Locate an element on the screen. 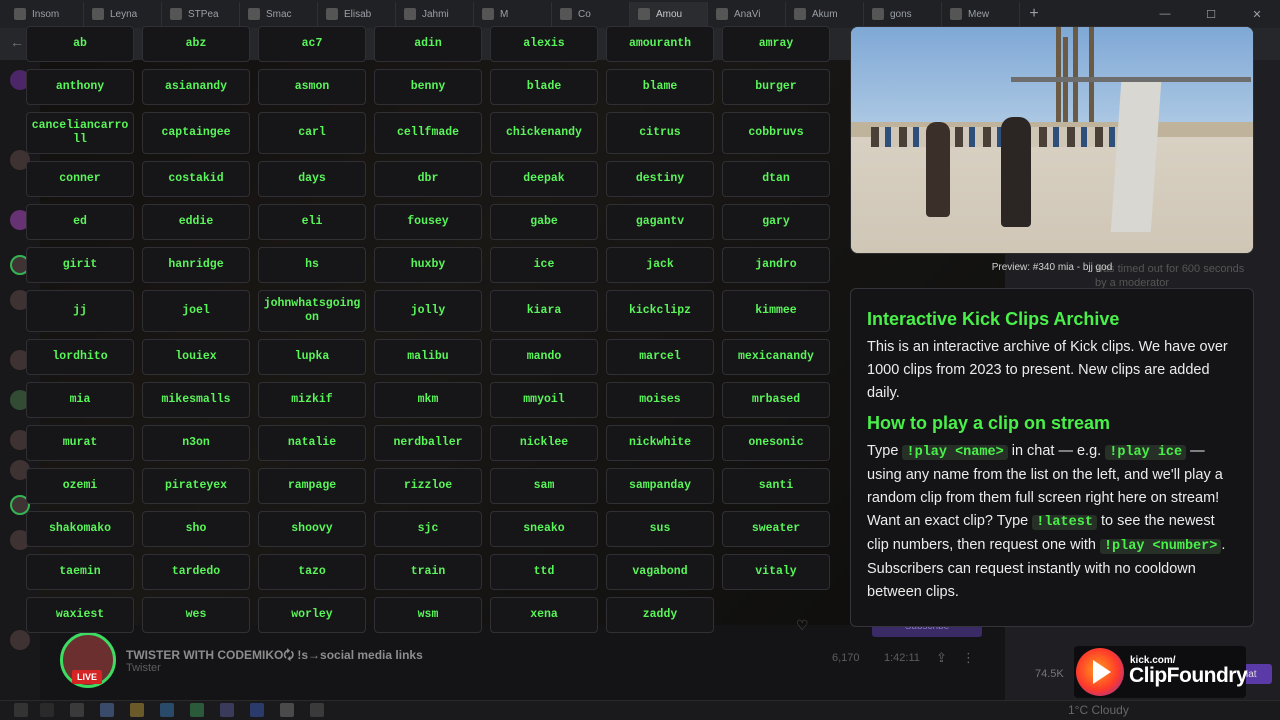 This screenshot has height=720, width=1280. clip-name-button: girit is located at coordinates (80, 265).